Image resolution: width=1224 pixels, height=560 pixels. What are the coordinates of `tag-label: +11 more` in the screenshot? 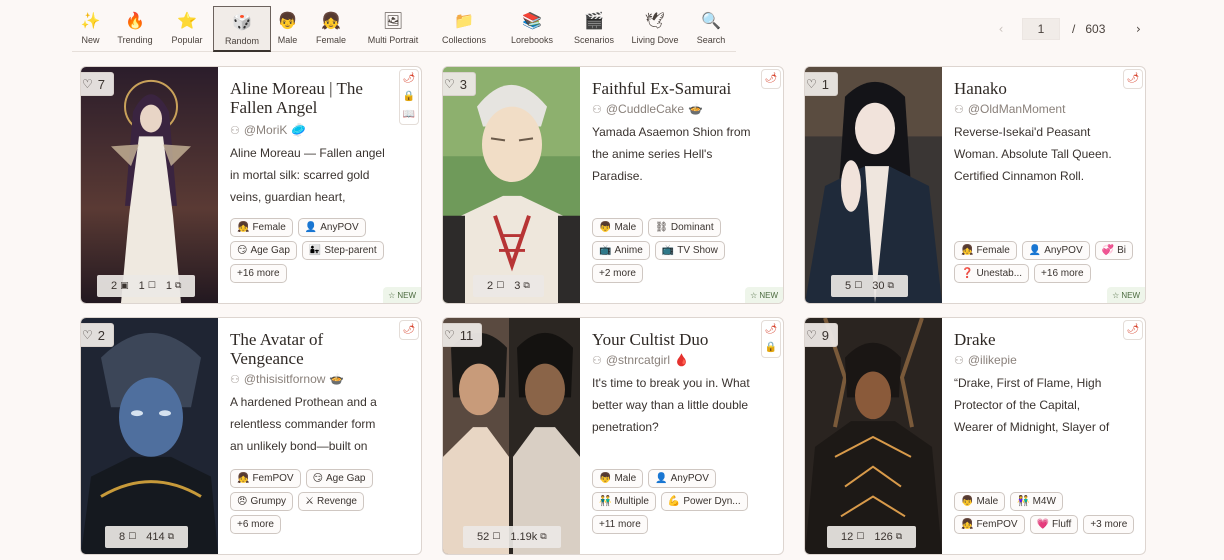 It's located at (620, 524).